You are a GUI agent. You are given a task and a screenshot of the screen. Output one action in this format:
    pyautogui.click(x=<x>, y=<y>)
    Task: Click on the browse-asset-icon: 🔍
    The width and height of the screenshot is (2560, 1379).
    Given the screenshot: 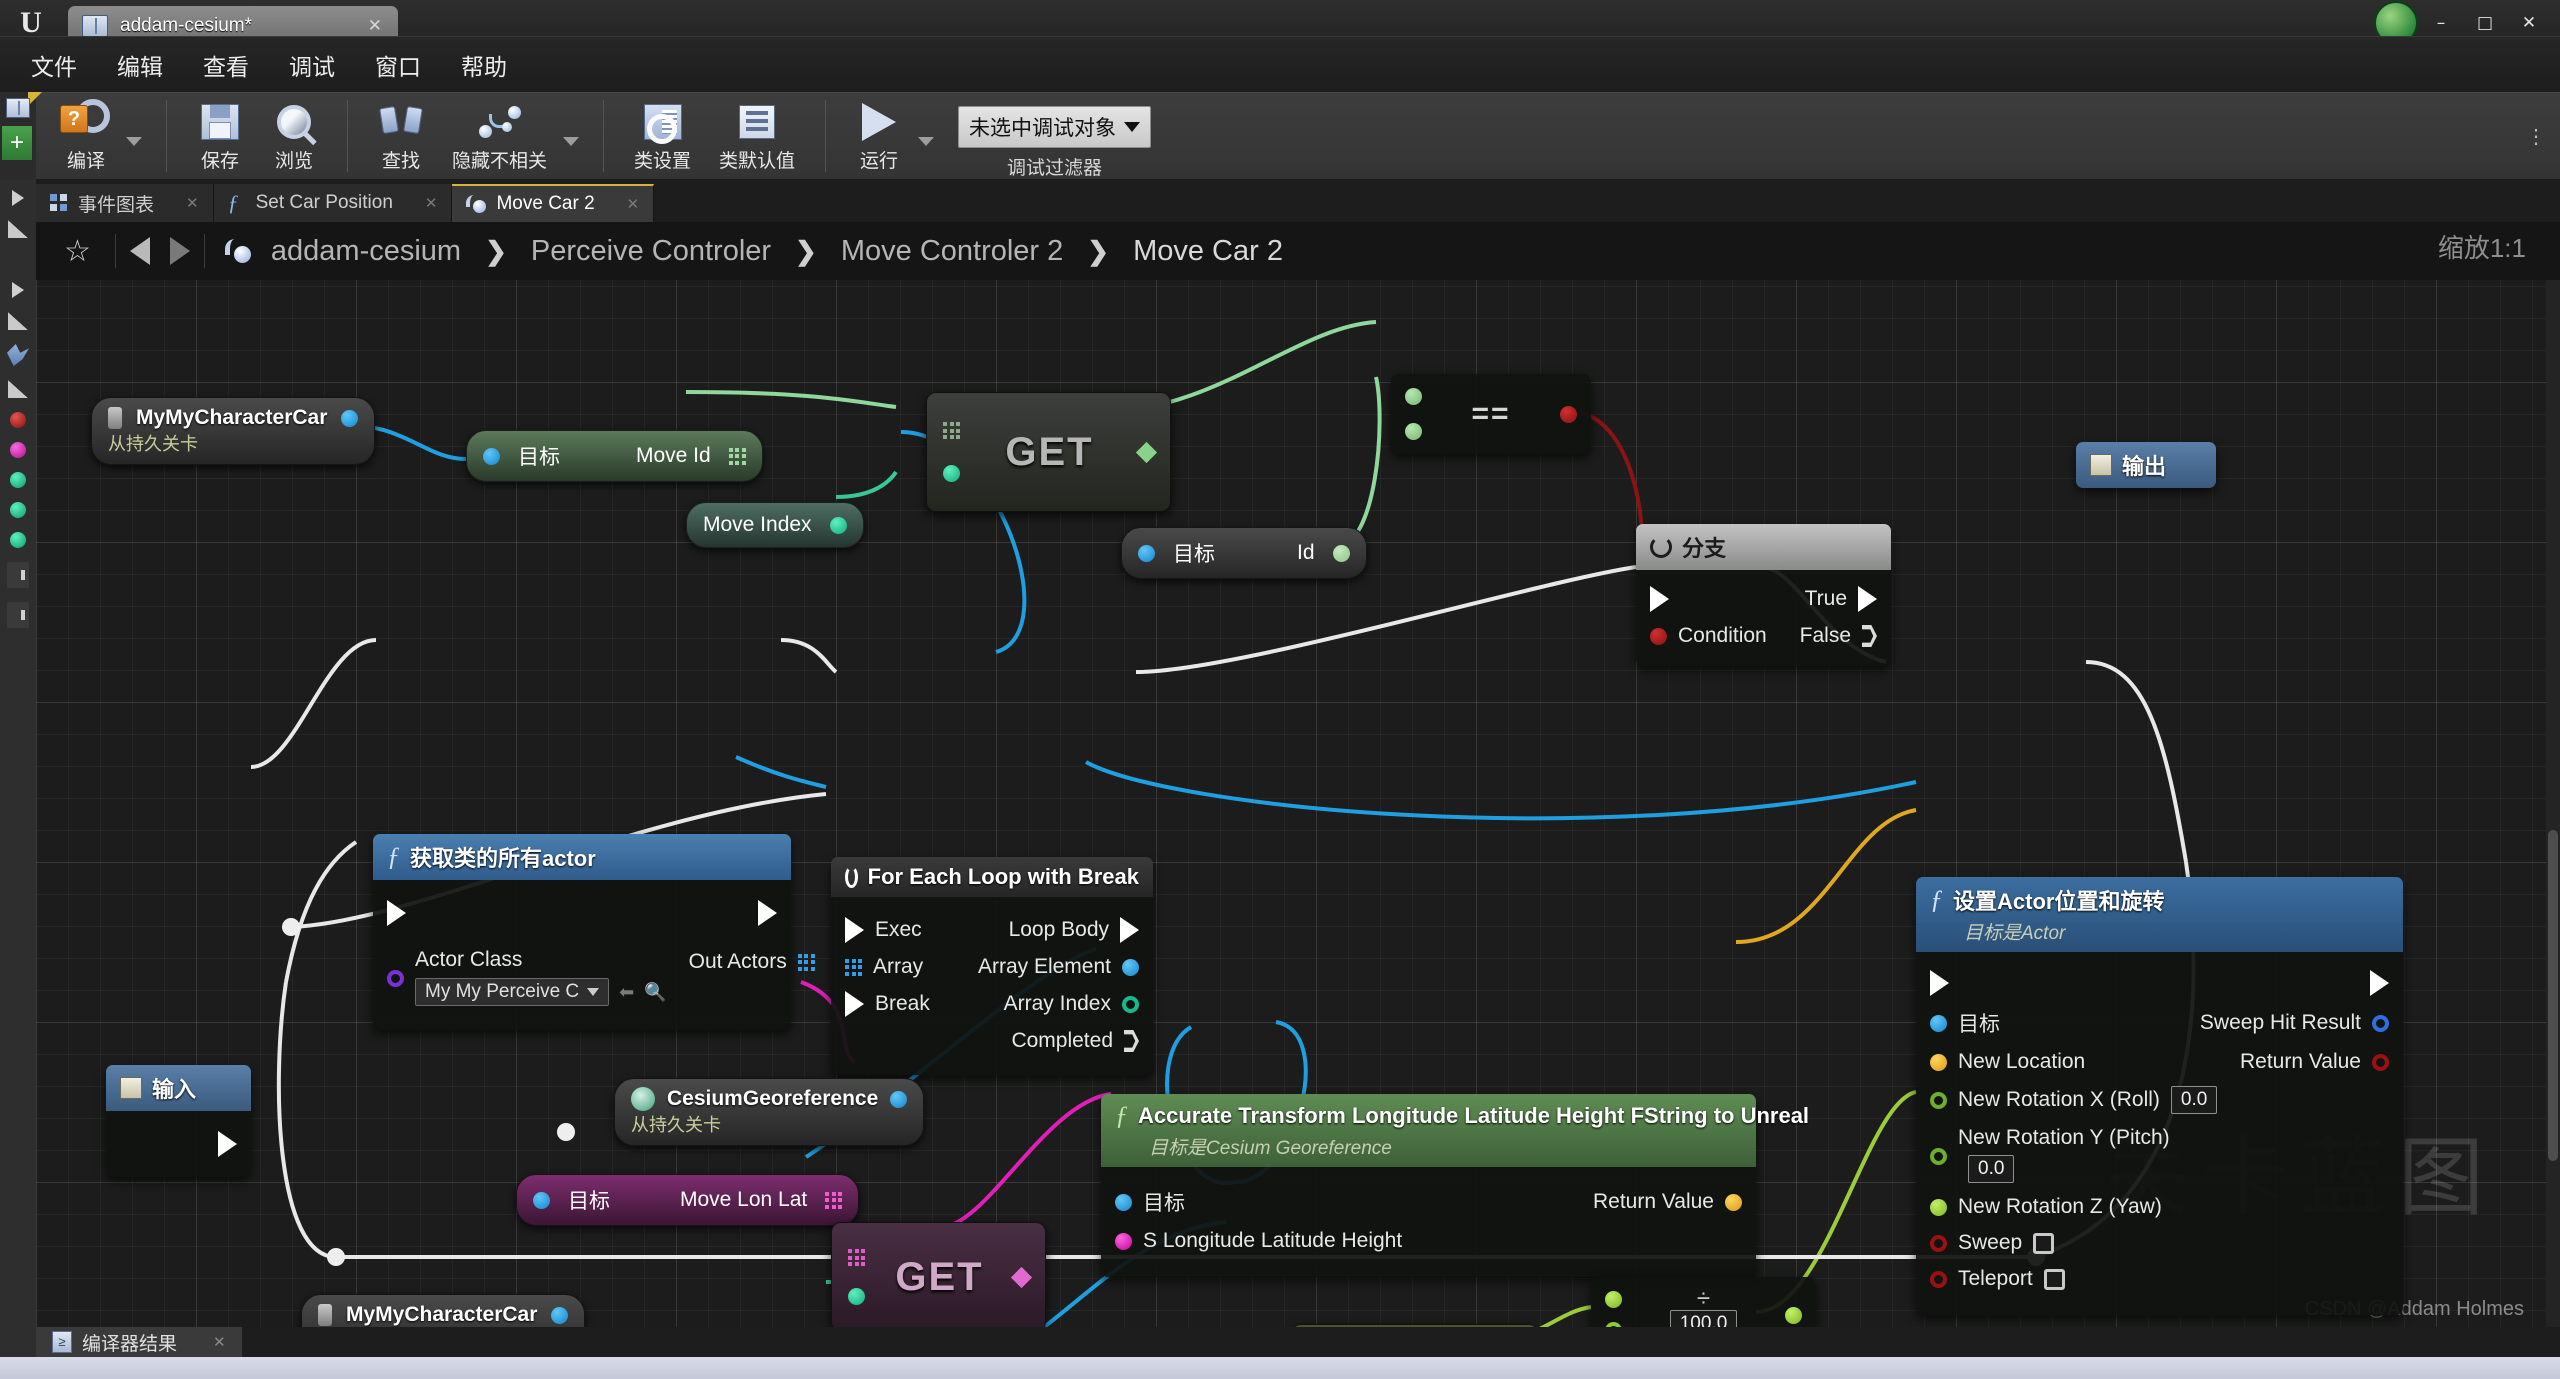 What is the action you would take?
    pyautogui.click(x=655, y=992)
    